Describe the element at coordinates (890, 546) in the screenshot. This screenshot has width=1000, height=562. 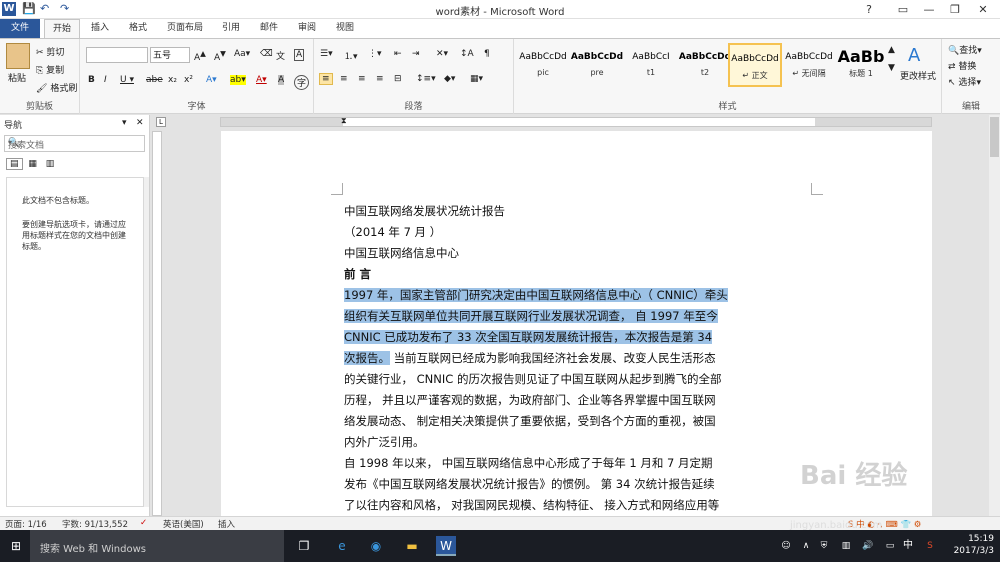
I see `battery-icon: ▭` at that location.